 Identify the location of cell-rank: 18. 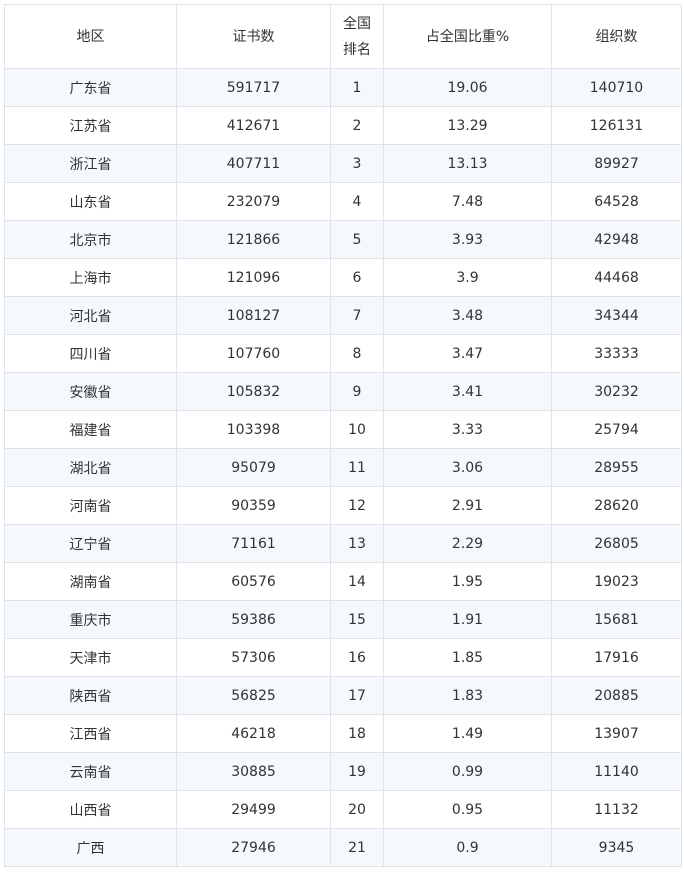
(357, 733).